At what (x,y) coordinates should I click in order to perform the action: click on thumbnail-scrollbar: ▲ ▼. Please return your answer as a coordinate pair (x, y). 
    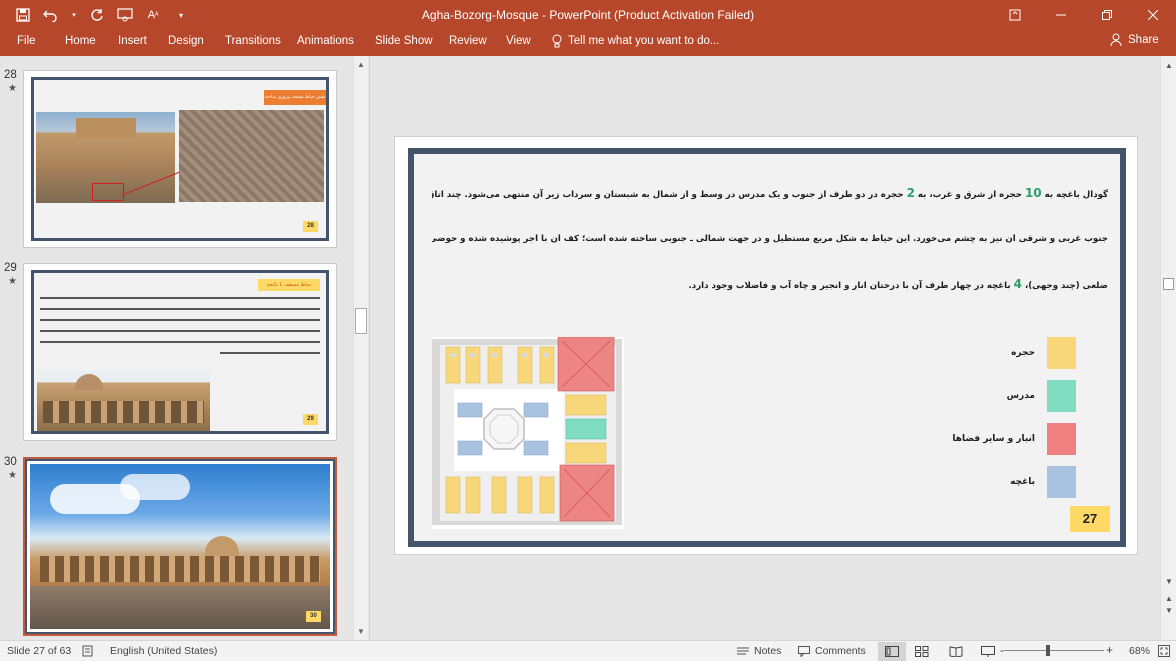
    Looking at the image, I should click on (360, 348).